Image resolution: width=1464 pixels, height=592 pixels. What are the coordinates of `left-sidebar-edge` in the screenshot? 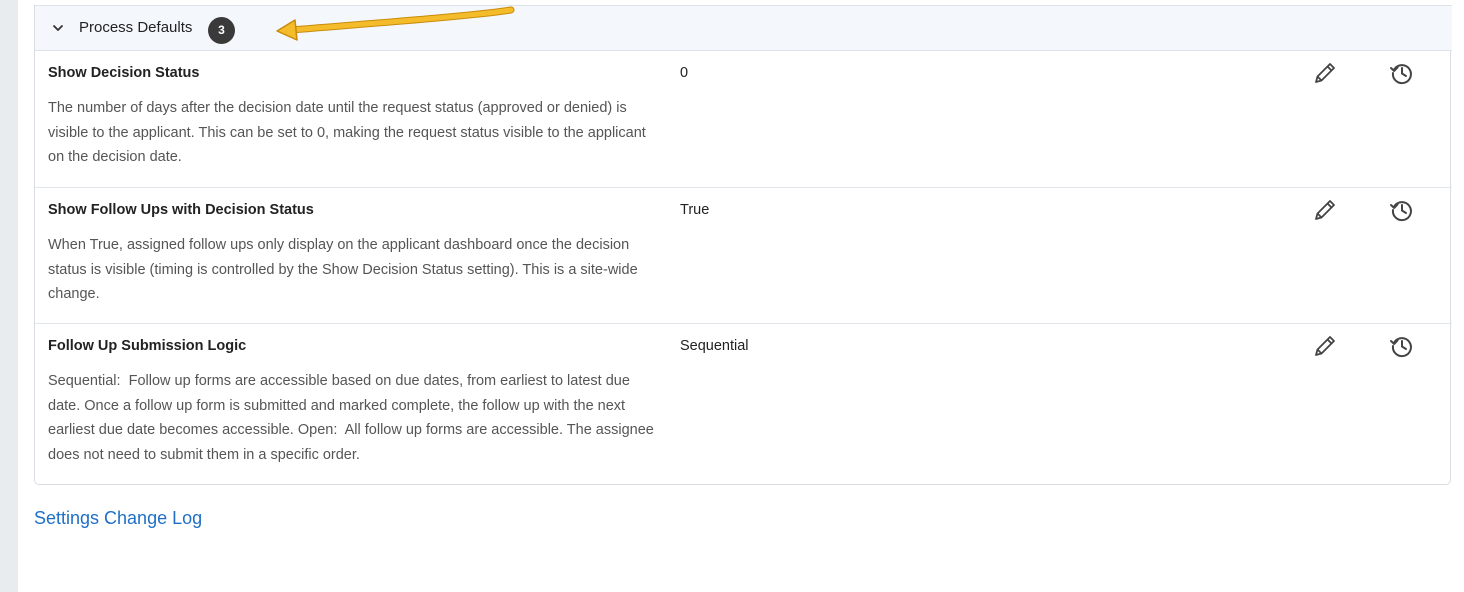 It's located at (9, 296).